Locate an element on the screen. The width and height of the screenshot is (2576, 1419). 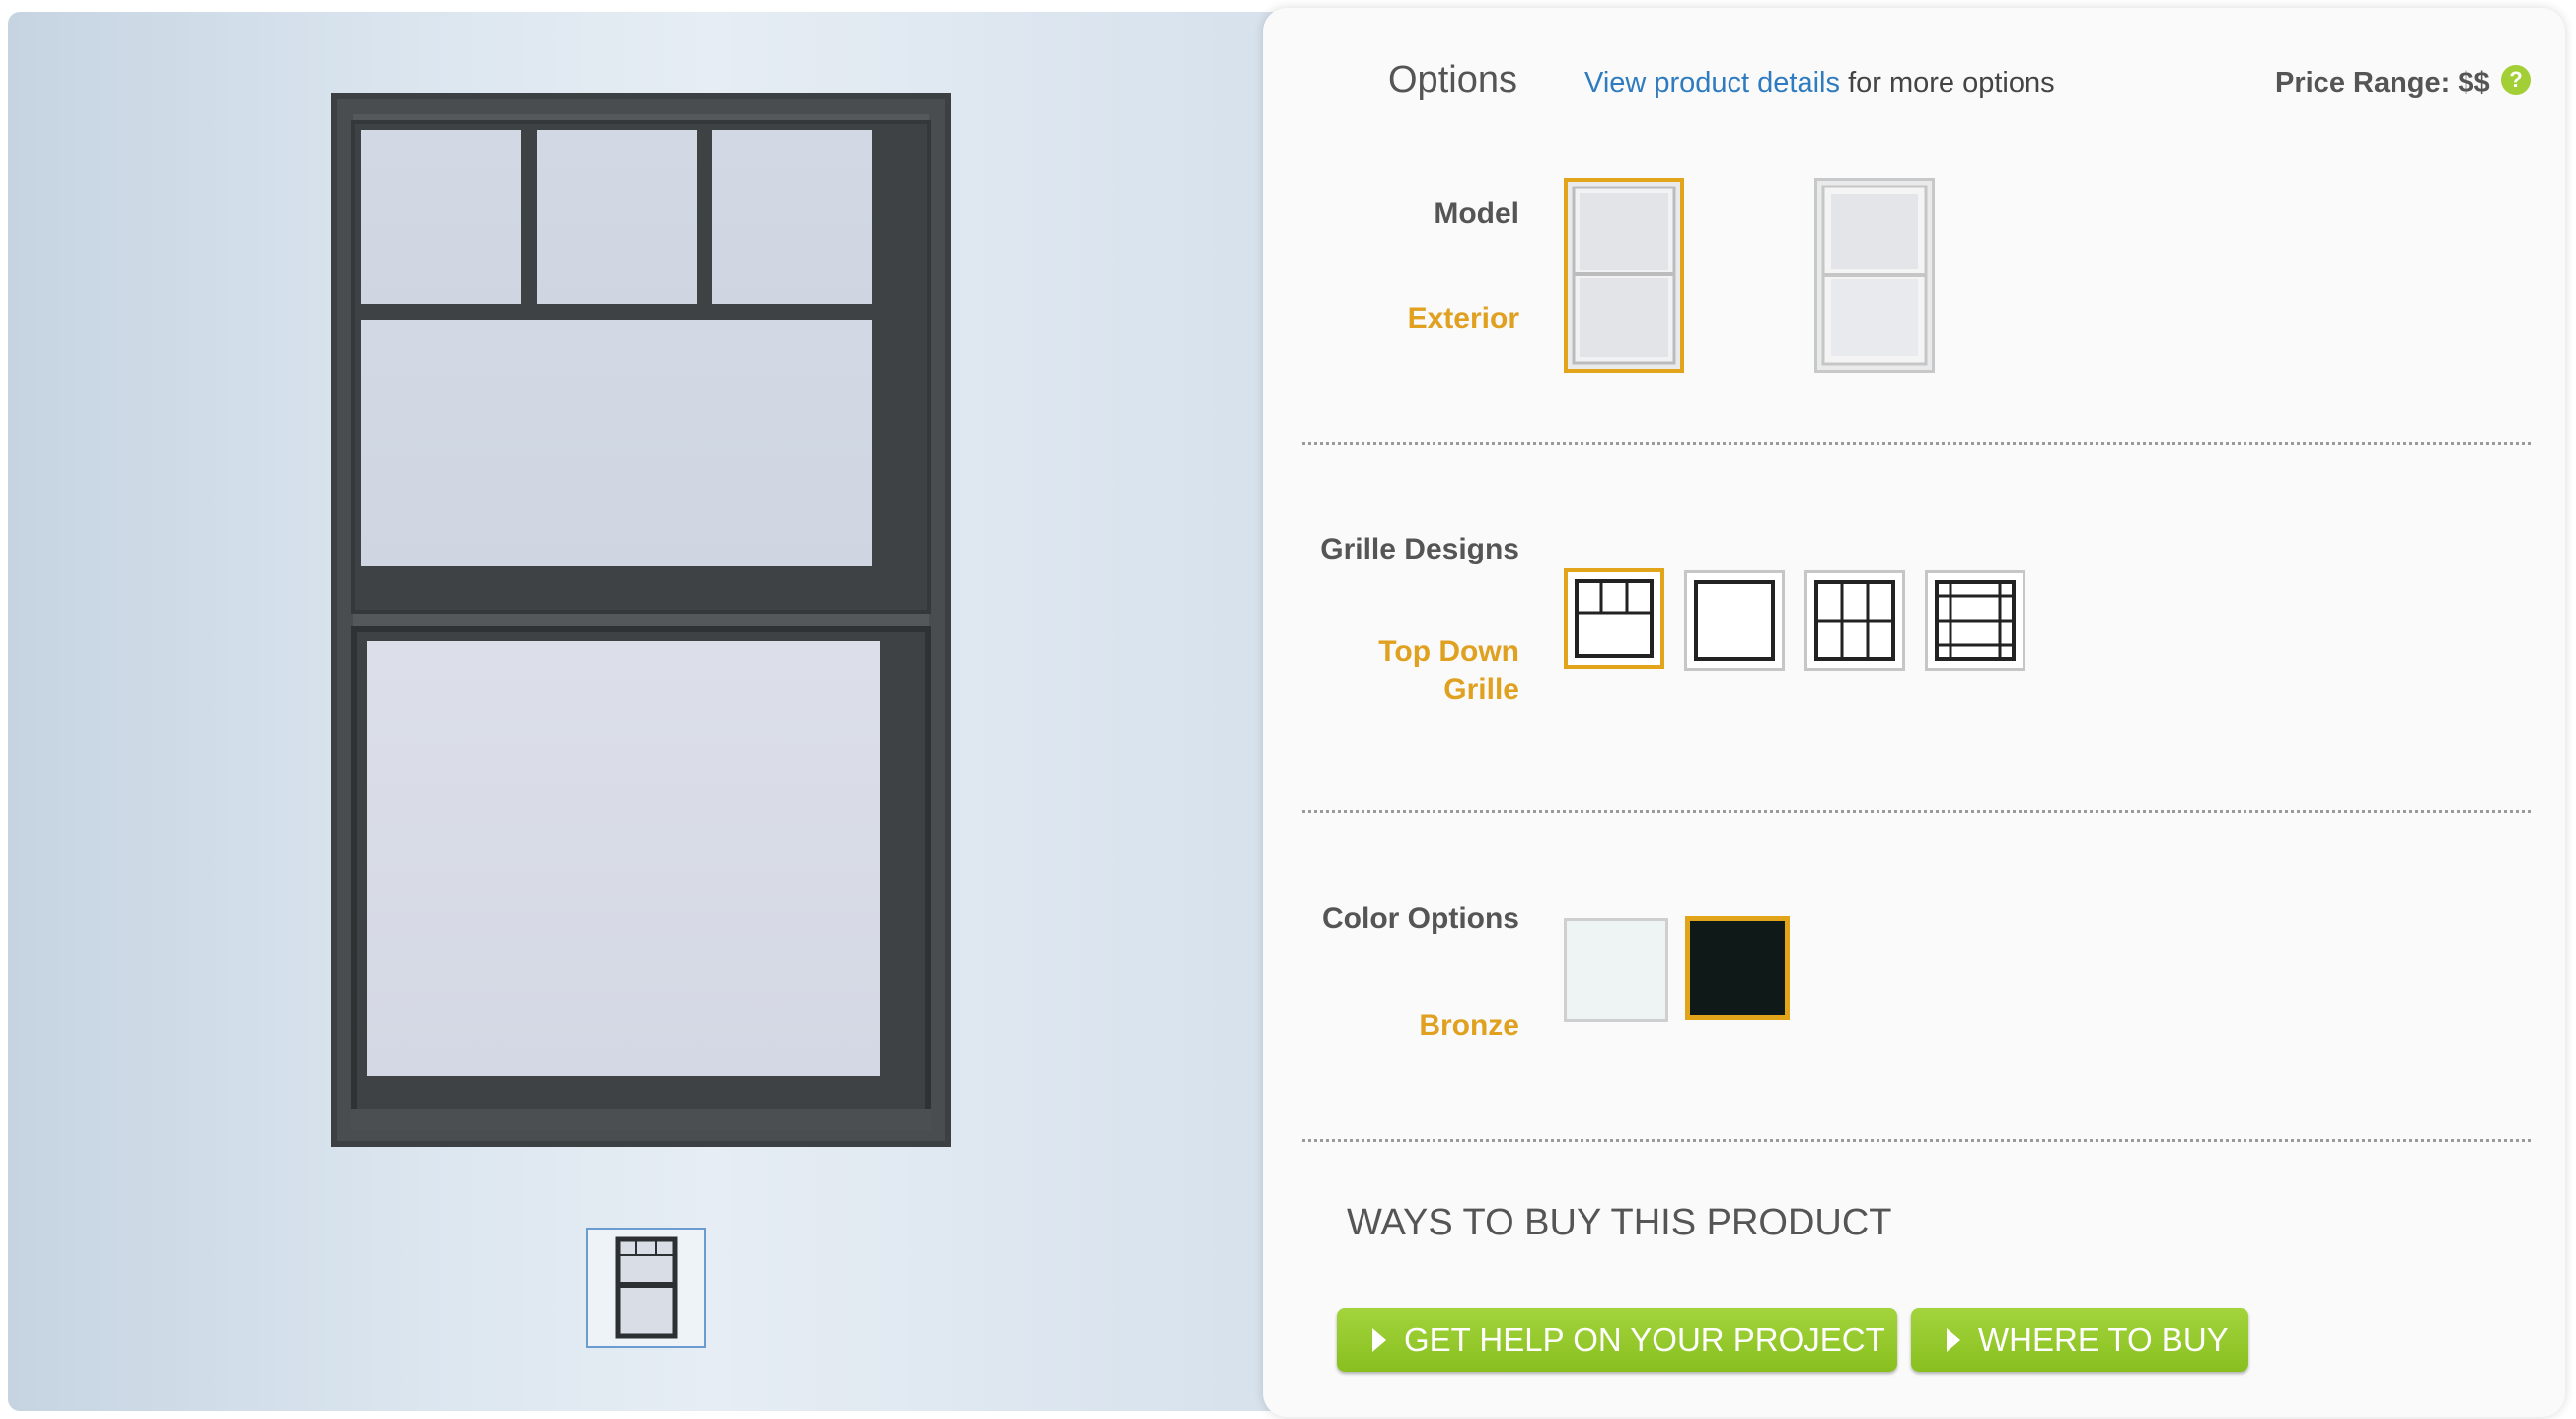
grille-none-icon is located at coordinates (1734, 620).